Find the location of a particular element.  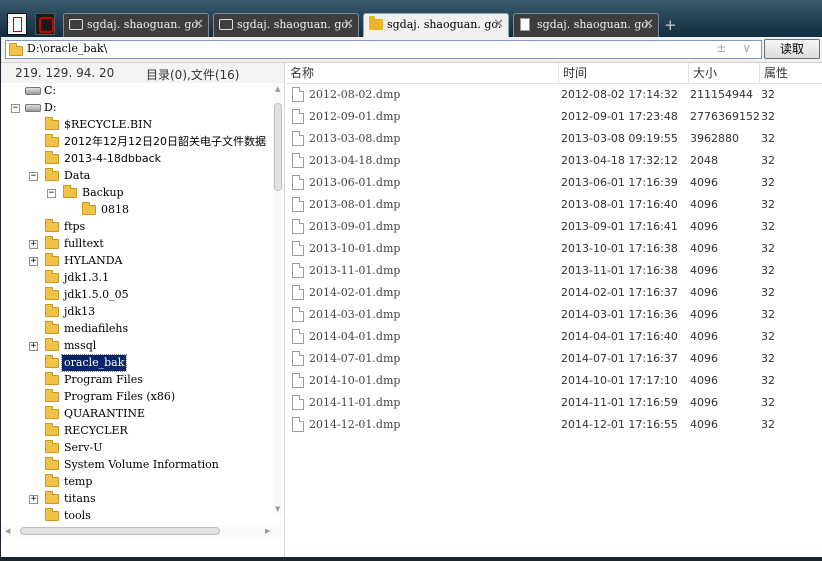

file-row: 2013-10-01.dmp 2013-10-01 17:16:38 4096 32 is located at coordinates (554, 249).